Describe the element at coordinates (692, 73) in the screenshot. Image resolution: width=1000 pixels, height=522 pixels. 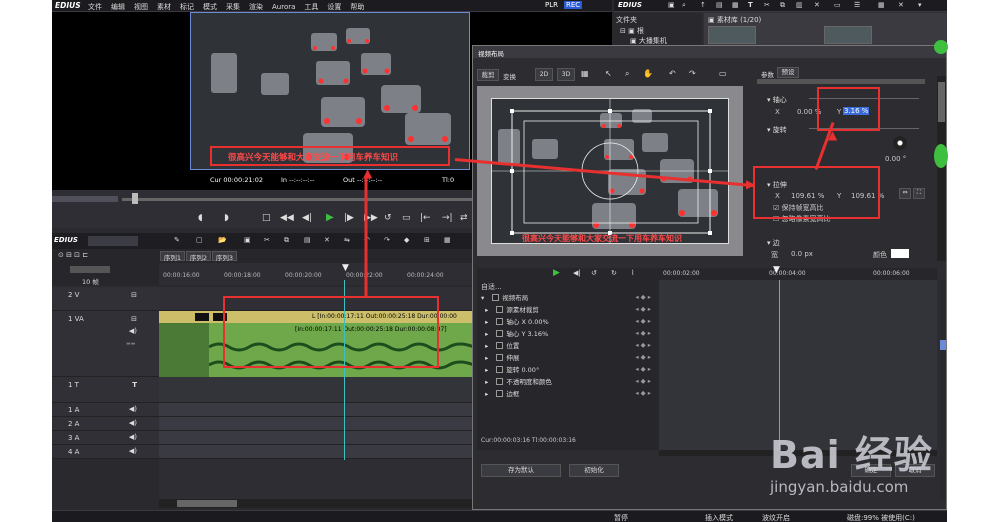
I see `dialog-redo-icon: ↷` at that location.